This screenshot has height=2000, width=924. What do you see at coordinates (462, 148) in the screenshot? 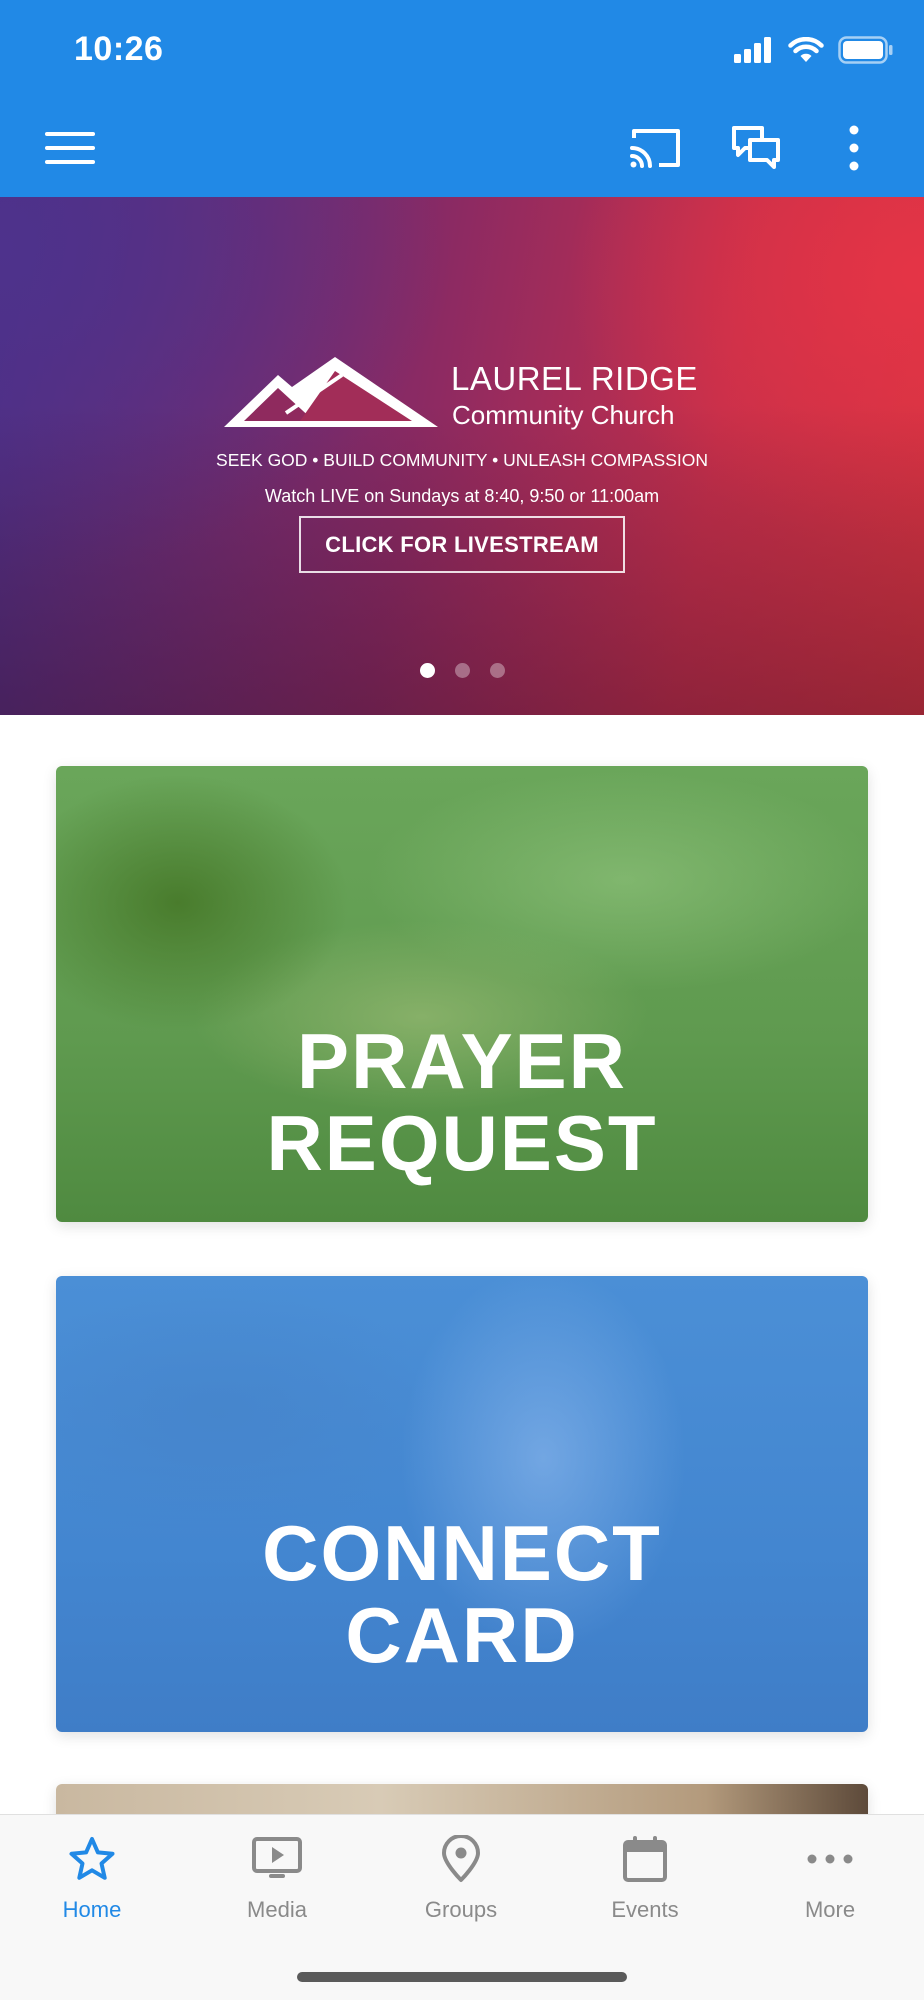
I see `app-bar` at bounding box center [462, 148].